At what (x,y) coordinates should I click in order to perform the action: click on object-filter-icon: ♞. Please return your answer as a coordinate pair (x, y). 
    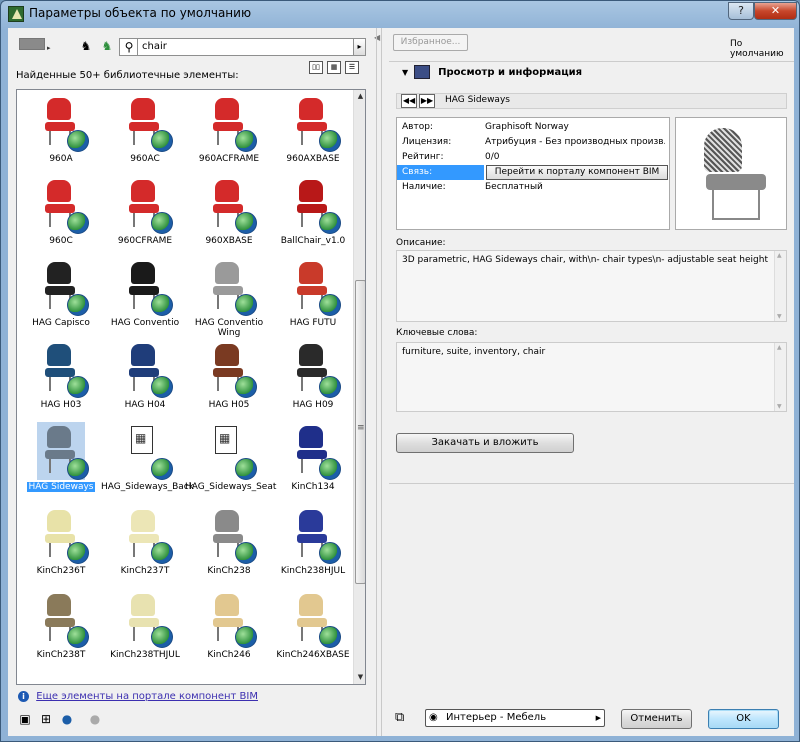
    Looking at the image, I should click on (86, 46).